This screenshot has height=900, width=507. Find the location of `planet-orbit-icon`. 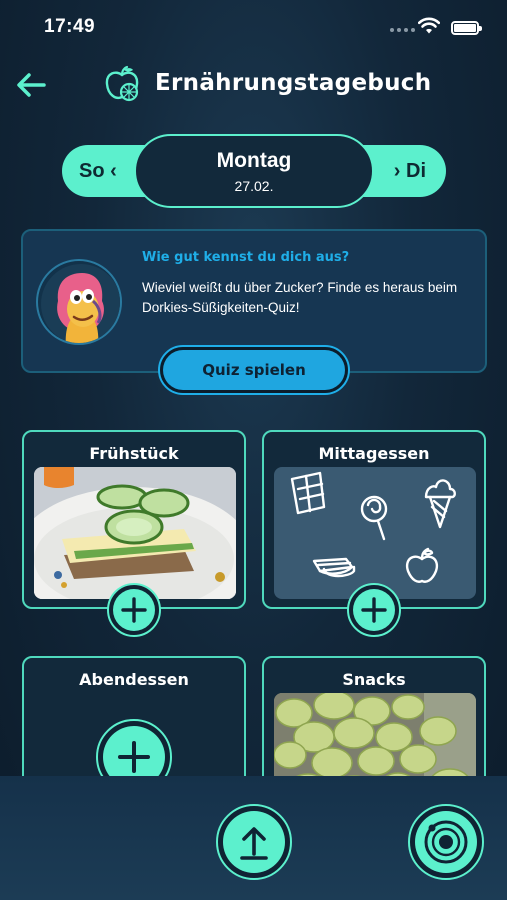

planet-orbit-icon is located at coordinates (446, 842).